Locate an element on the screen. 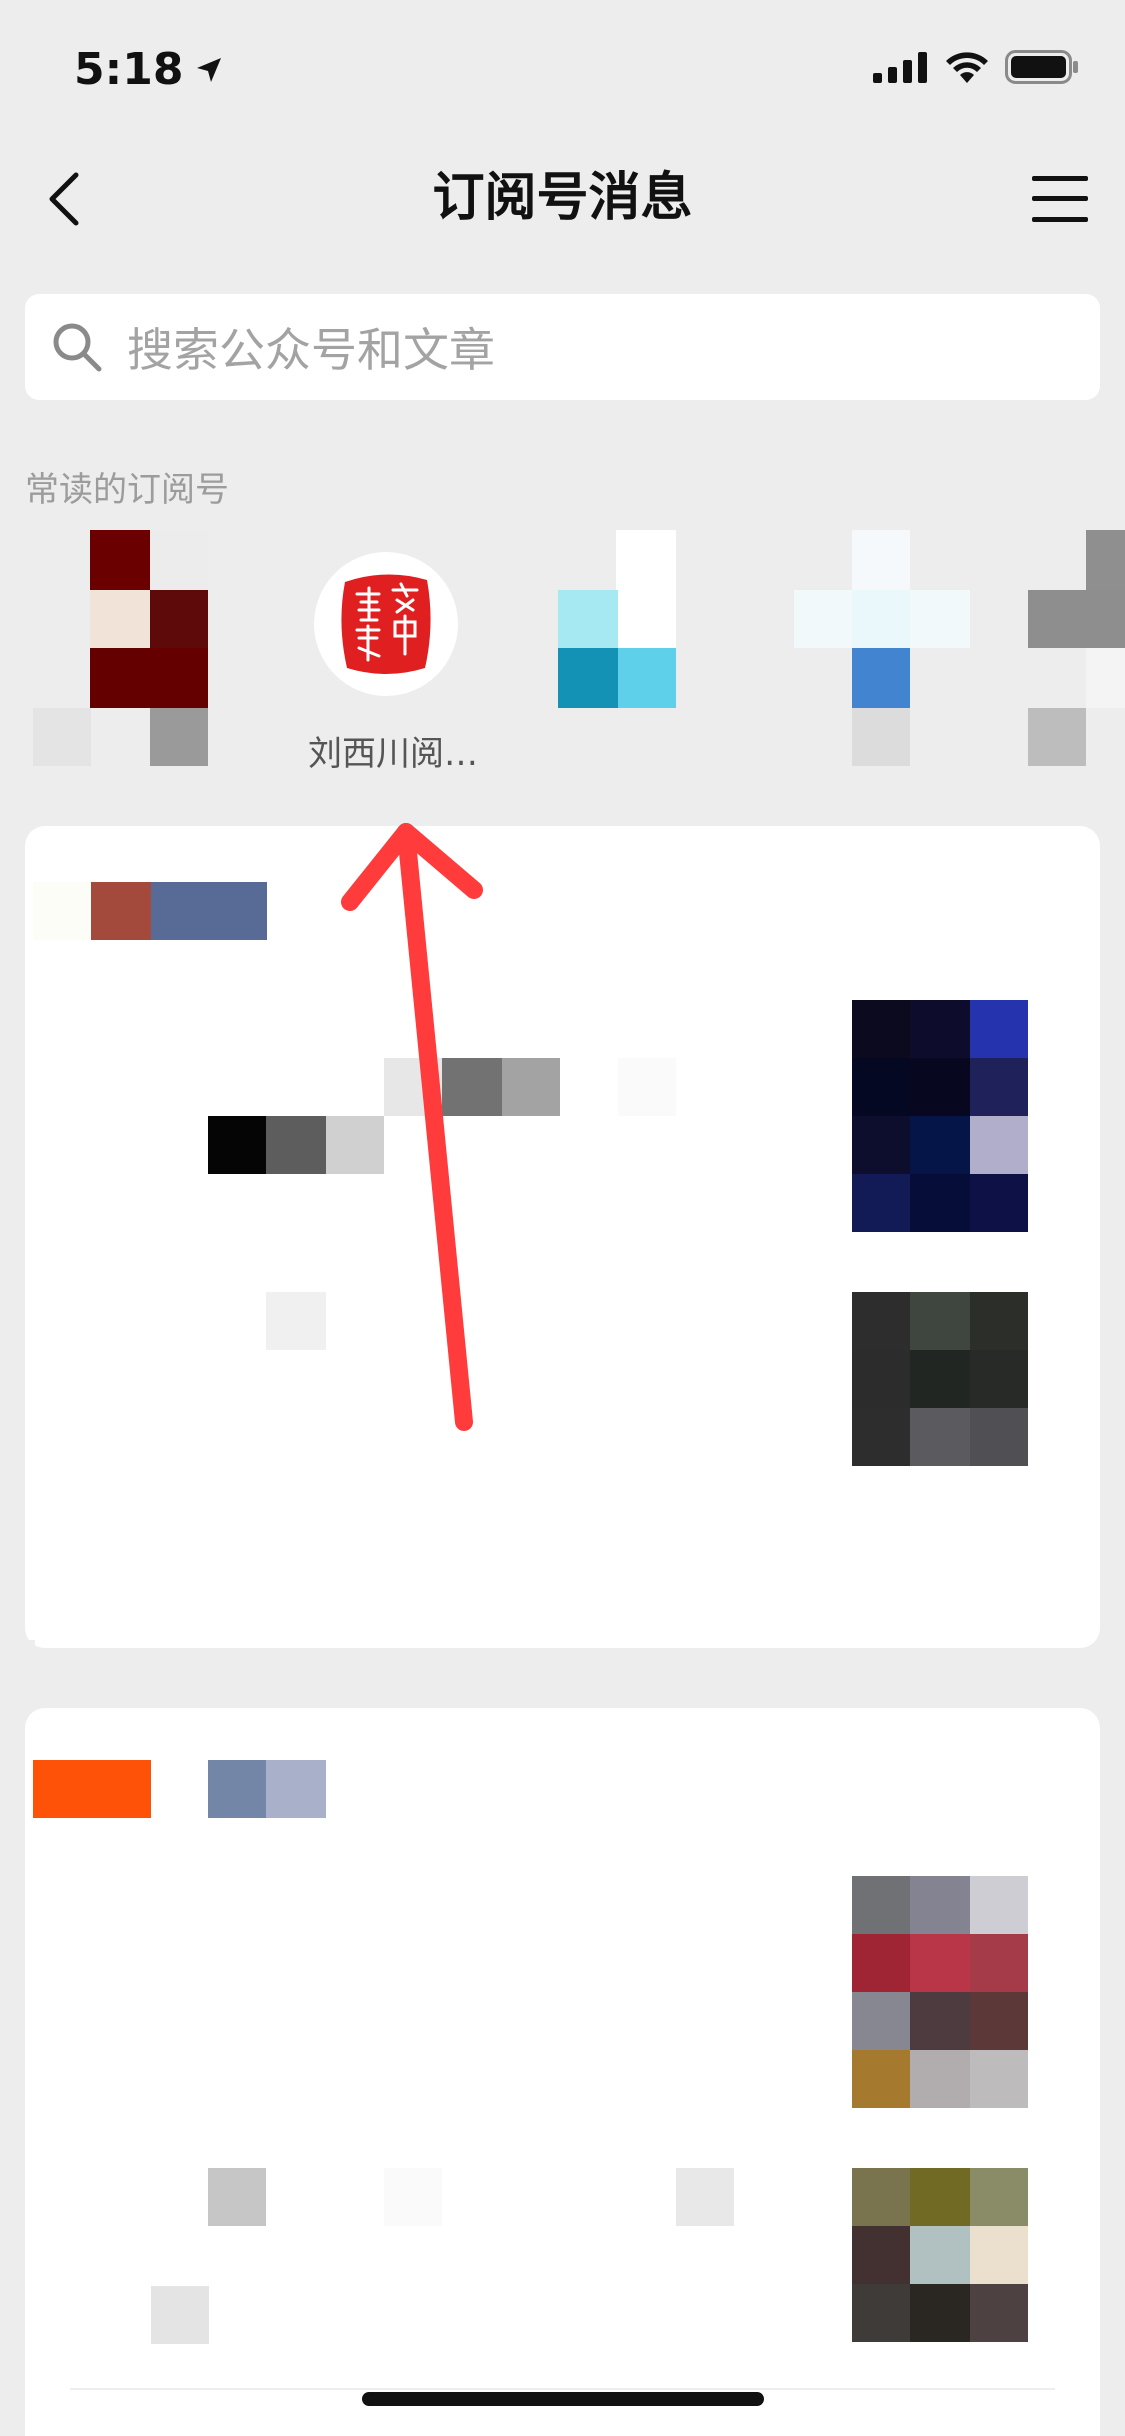  status-time: 5:18 is located at coordinates (149, 70).